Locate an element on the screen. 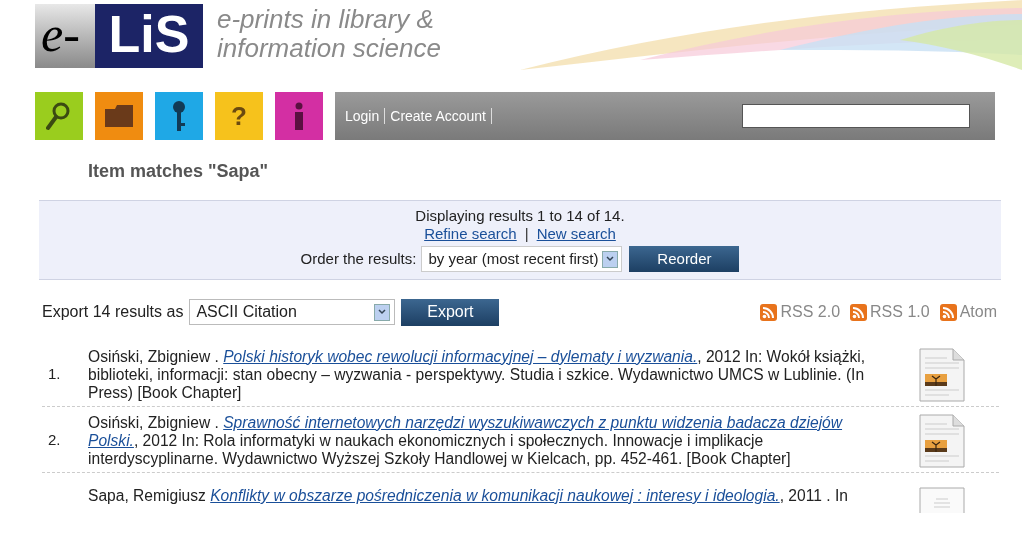  document-icon is located at coordinates (942, 500).